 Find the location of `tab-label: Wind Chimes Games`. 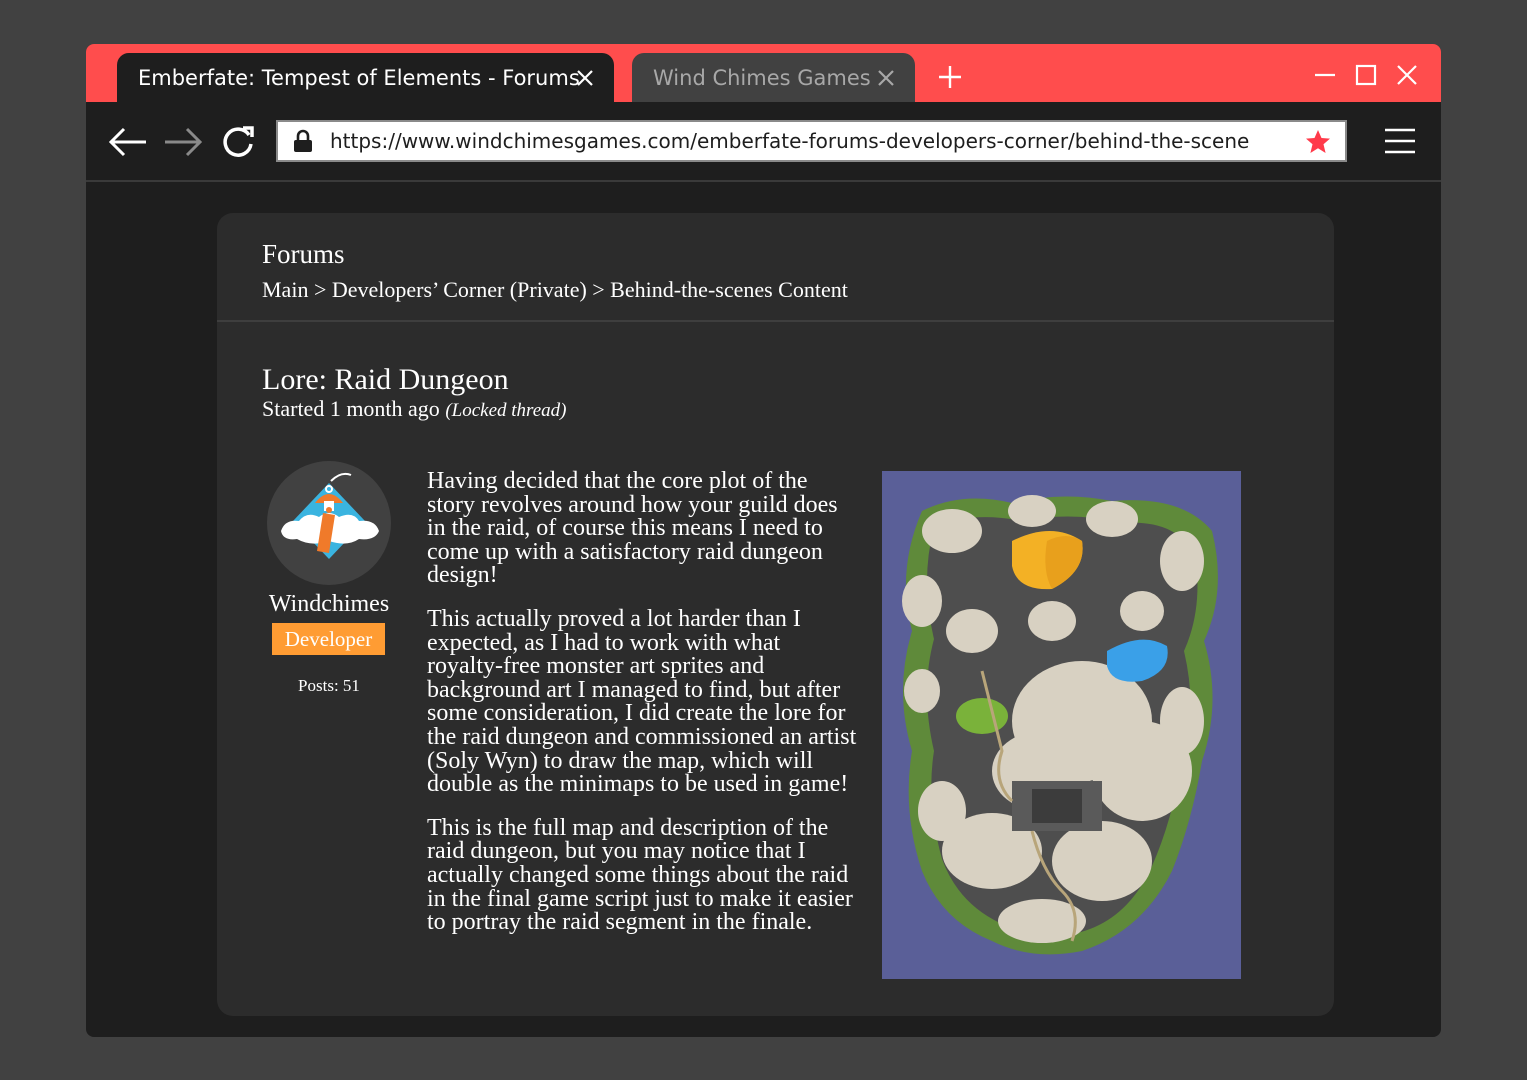

tab-label: Wind Chimes Games is located at coordinates (762, 78).